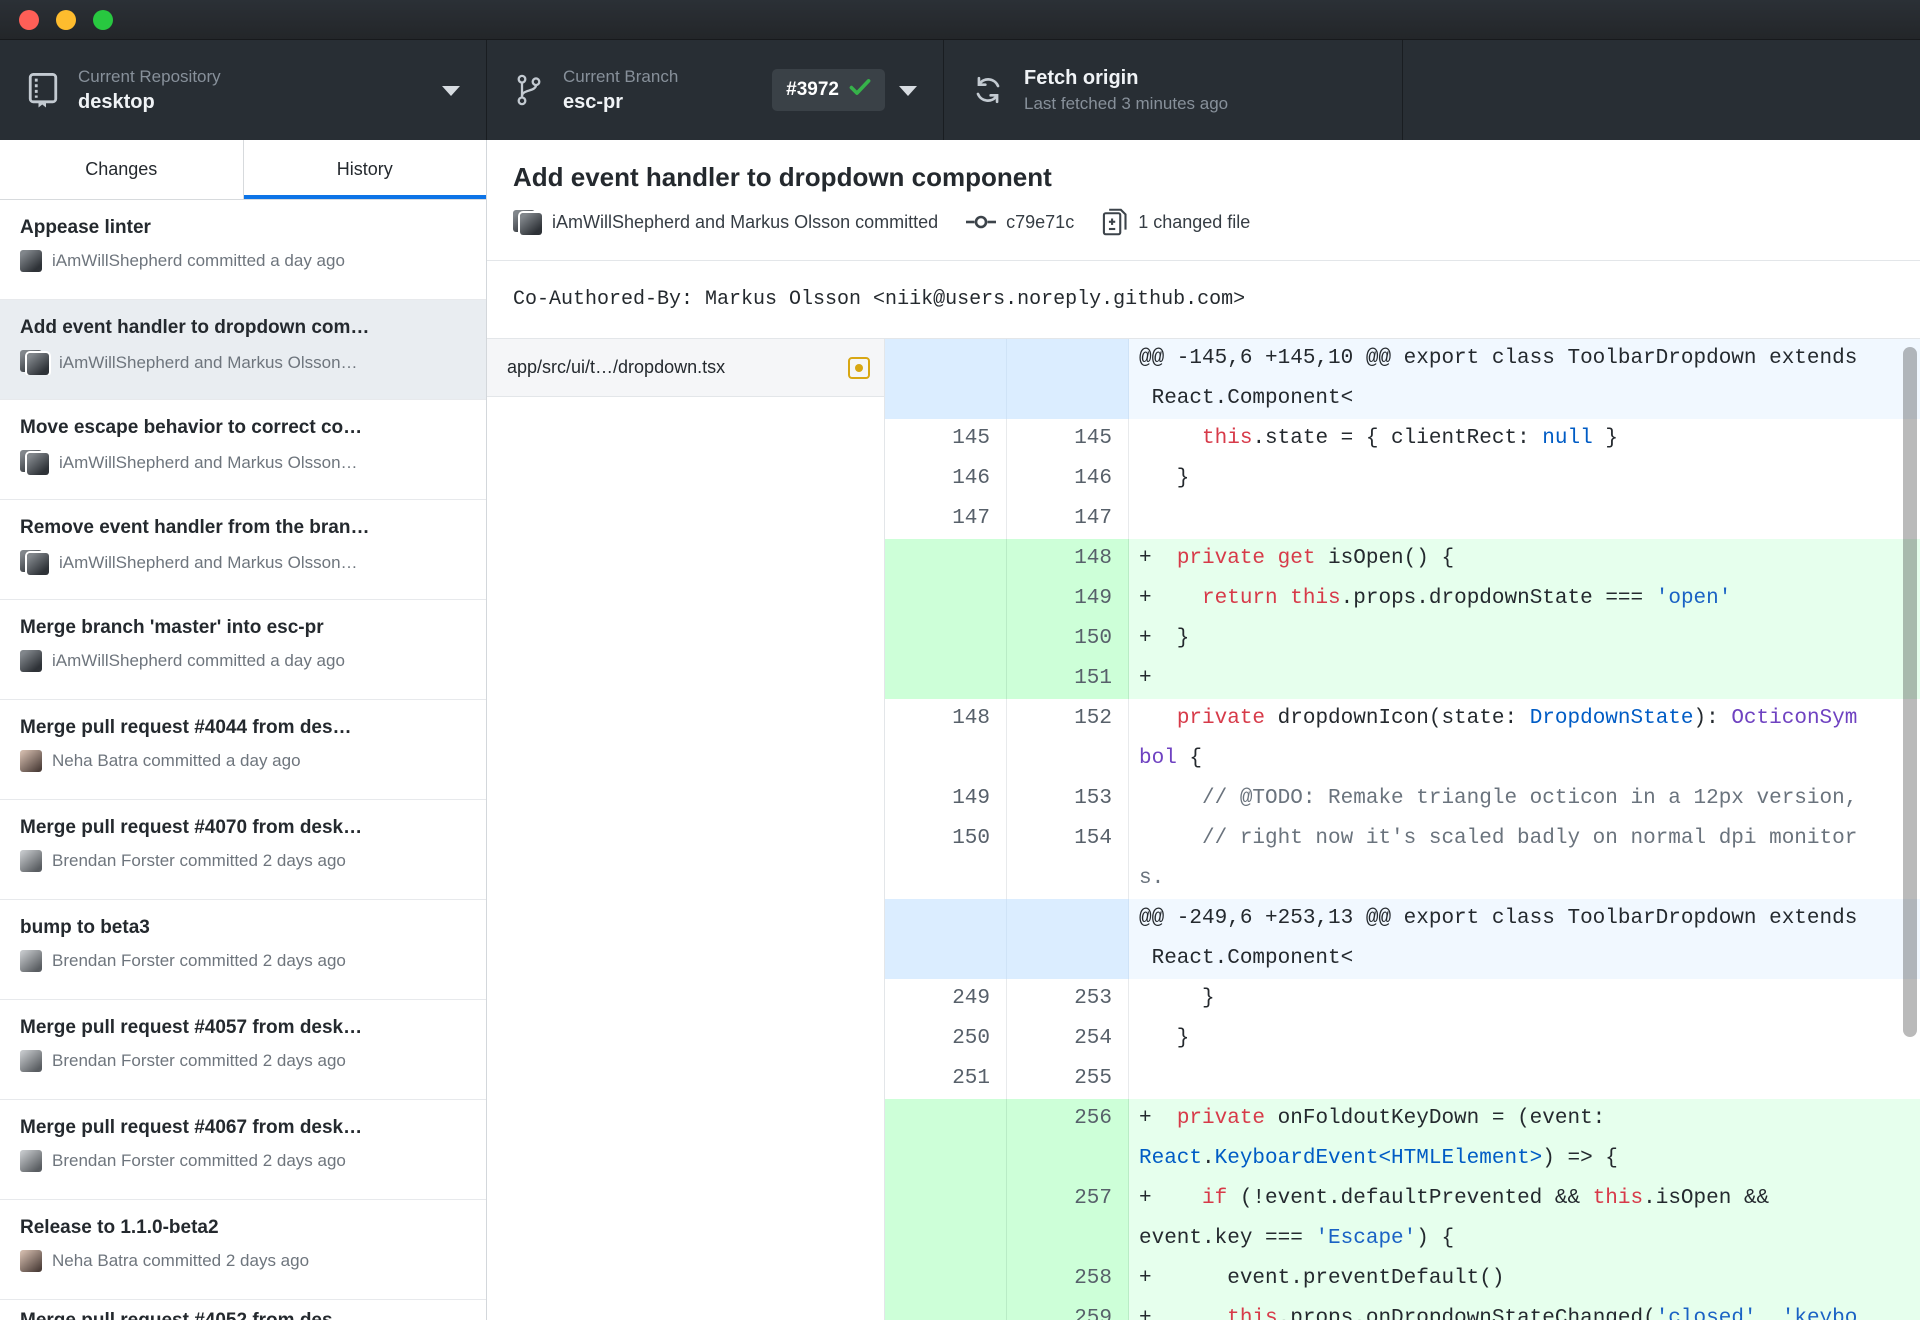  What do you see at coordinates (1068, 599) in the screenshot?
I see `new-line-number: 149` at bounding box center [1068, 599].